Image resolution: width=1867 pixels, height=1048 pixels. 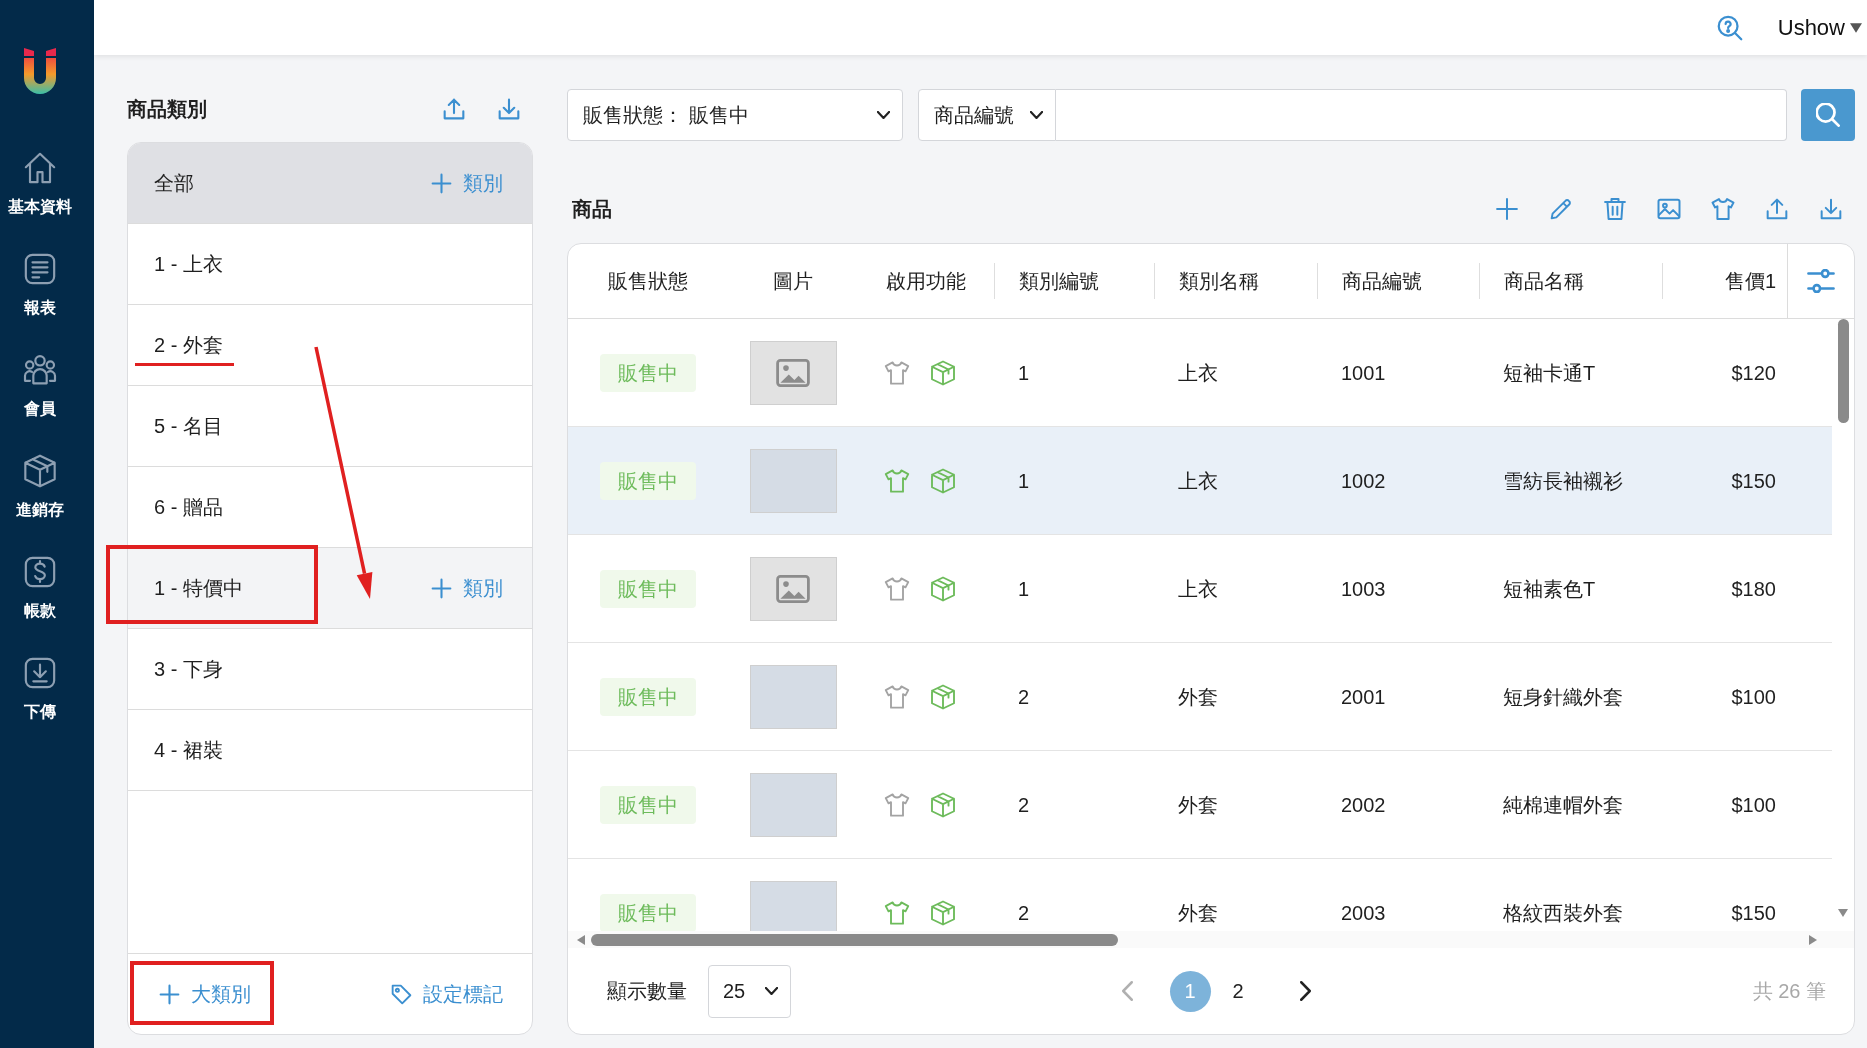 What do you see at coordinates (40, 384) in the screenshot?
I see `sidebar-item: 會員` at bounding box center [40, 384].